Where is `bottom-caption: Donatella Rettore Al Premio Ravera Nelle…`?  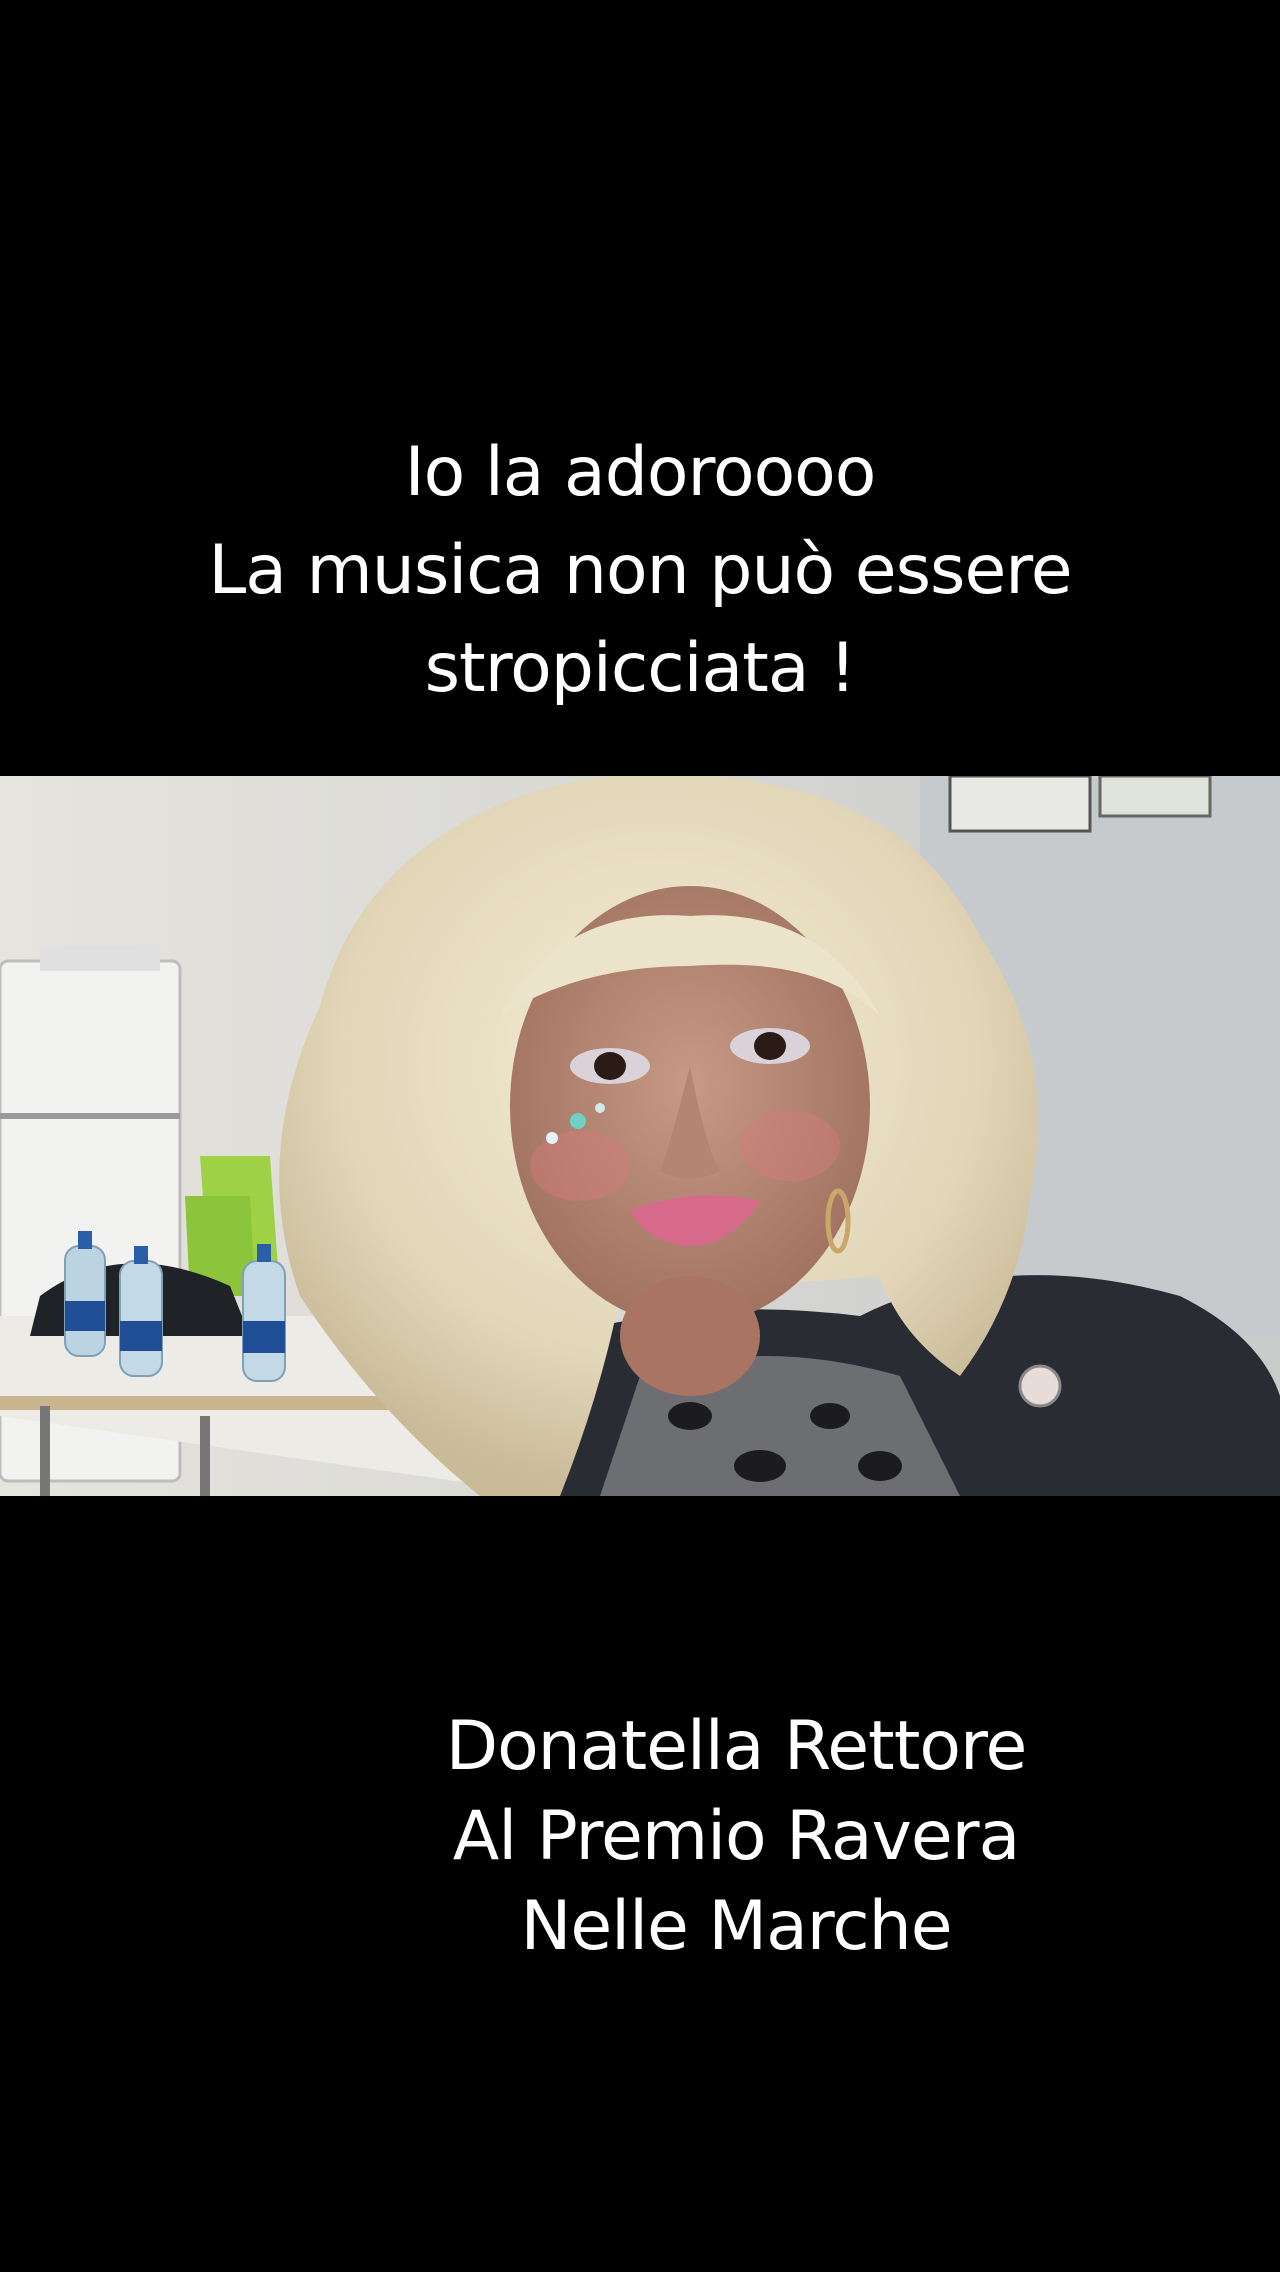
bottom-caption: Donatella Rettore Al Premio Ravera Nelle… is located at coordinates (688, 1837).